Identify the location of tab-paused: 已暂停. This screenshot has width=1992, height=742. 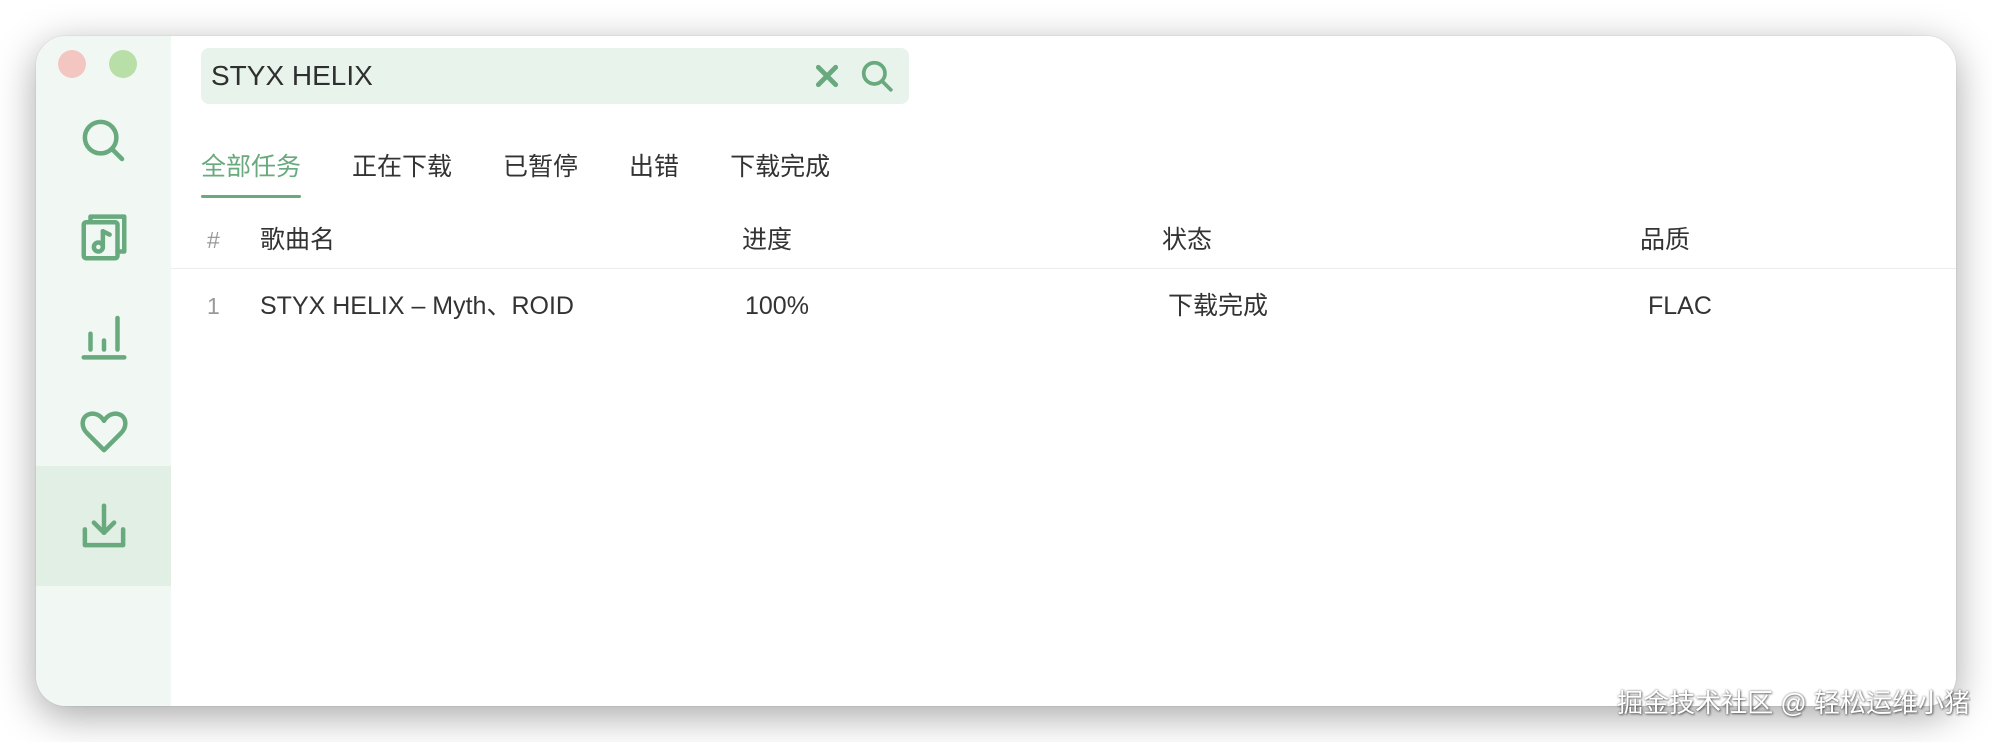
(540, 169).